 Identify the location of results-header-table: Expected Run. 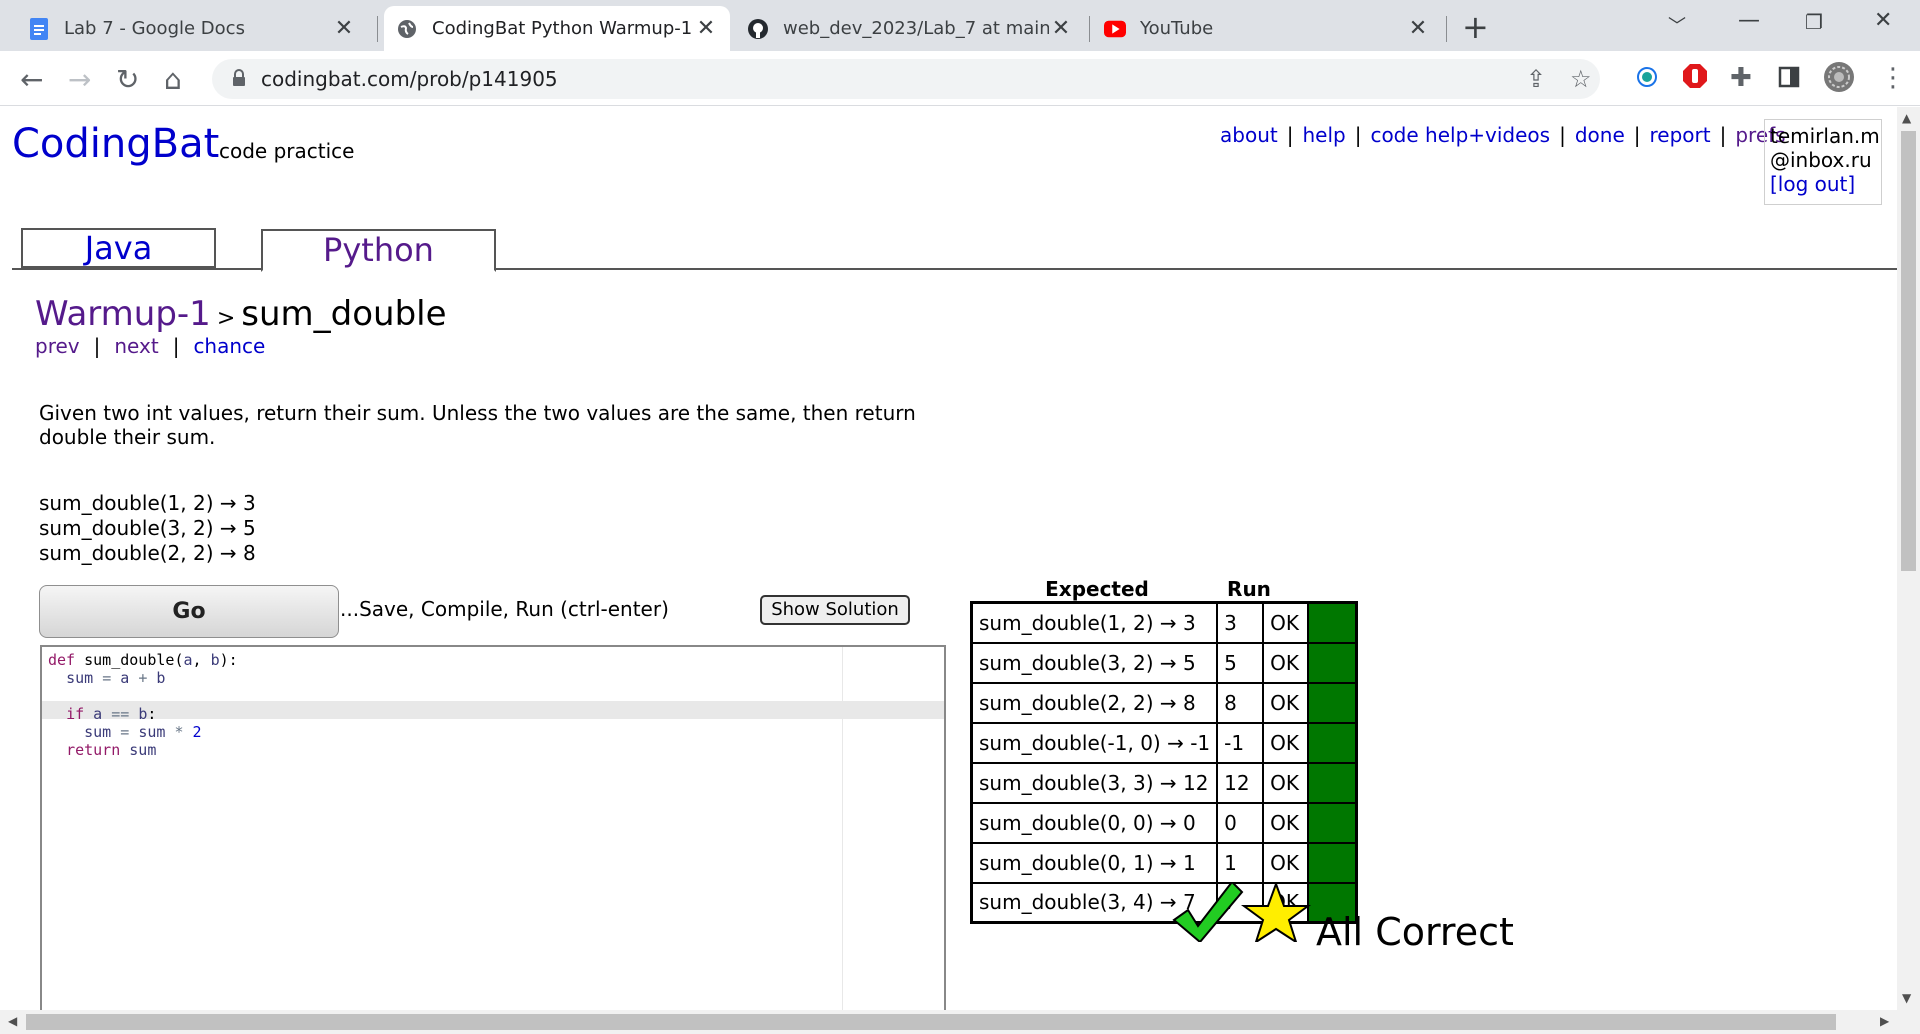
(1122, 589).